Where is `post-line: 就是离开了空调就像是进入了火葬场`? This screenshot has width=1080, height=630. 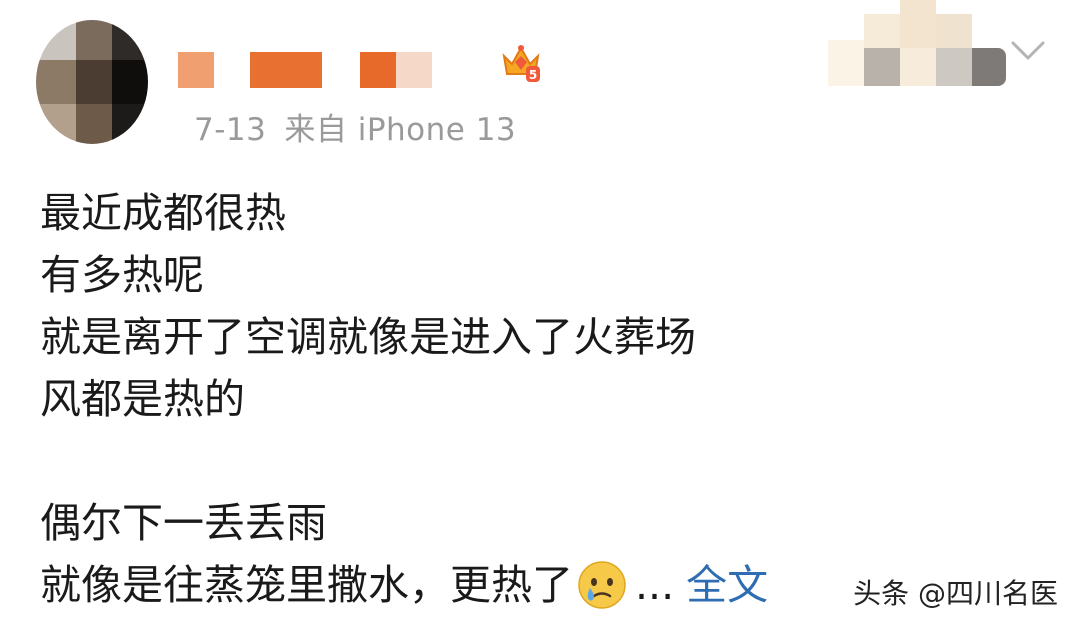 post-line: 就是离开了空调就像是进入了火葬场 is located at coordinates (368, 337).